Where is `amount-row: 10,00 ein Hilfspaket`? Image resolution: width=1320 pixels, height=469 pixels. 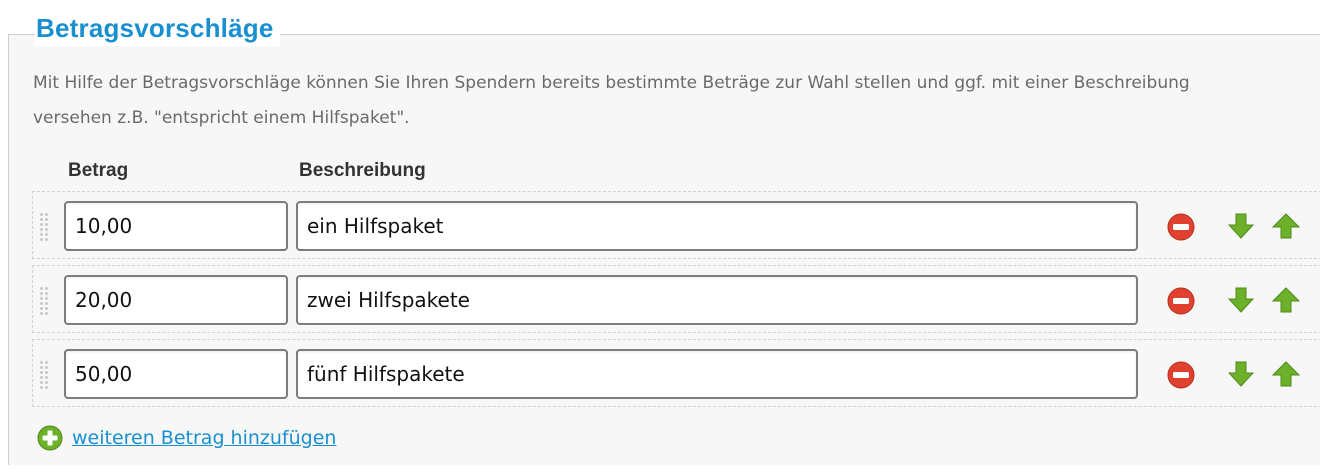
amount-row: 10,00 ein Hilfspaket is located at coordinates (676, 225).